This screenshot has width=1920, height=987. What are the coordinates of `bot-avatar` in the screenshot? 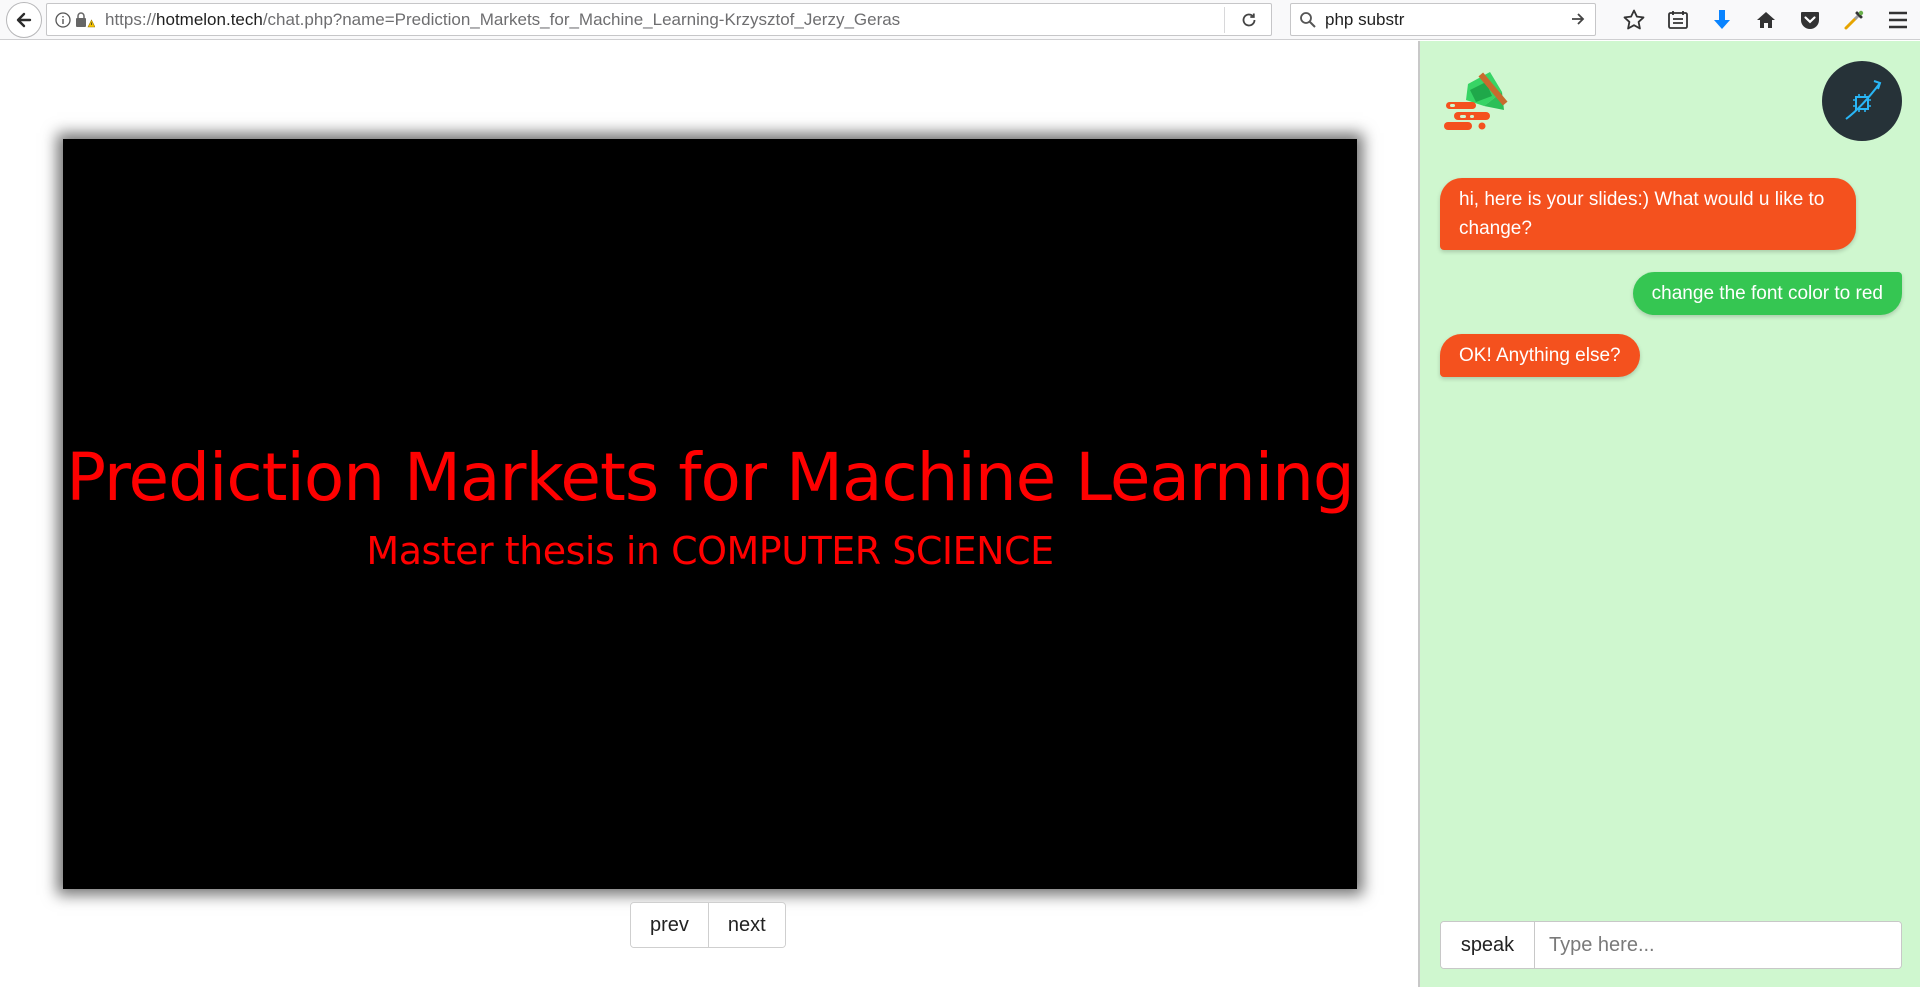 It's located at (1862, 101).